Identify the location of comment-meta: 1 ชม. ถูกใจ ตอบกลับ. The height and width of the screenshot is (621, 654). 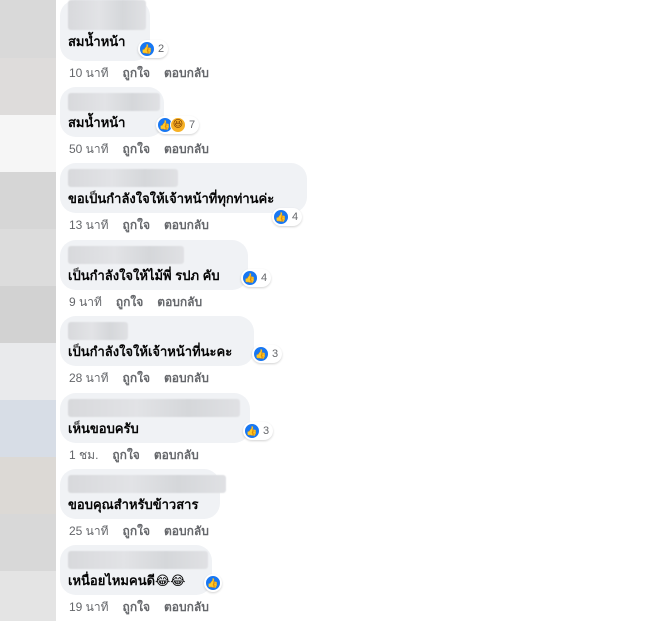
(155, 455).